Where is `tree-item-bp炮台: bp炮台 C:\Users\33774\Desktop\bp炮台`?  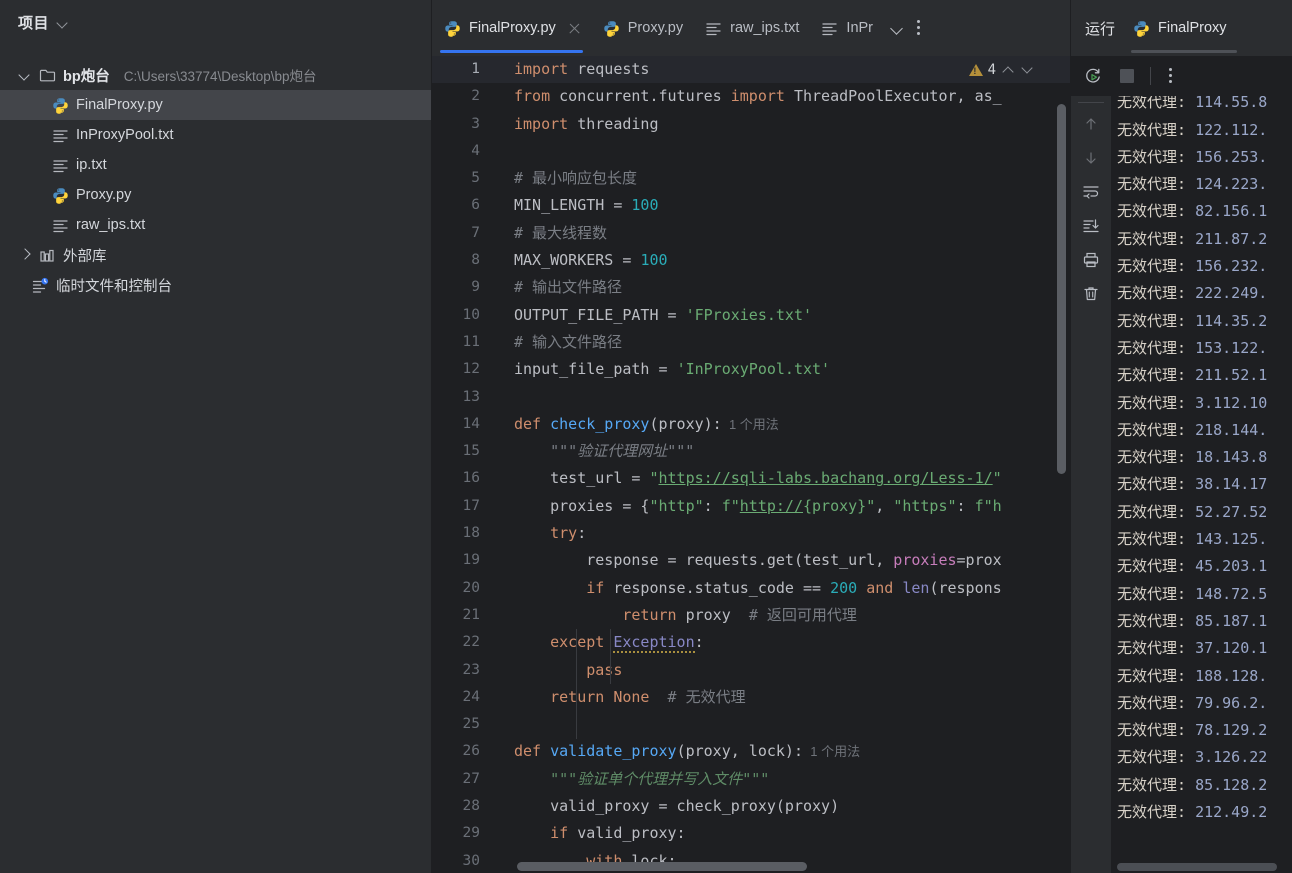
tree-item-bp炮台: bp炮台 C:\Users\33774\Desktop\bp炮台 is located at coordinates (215, 75).